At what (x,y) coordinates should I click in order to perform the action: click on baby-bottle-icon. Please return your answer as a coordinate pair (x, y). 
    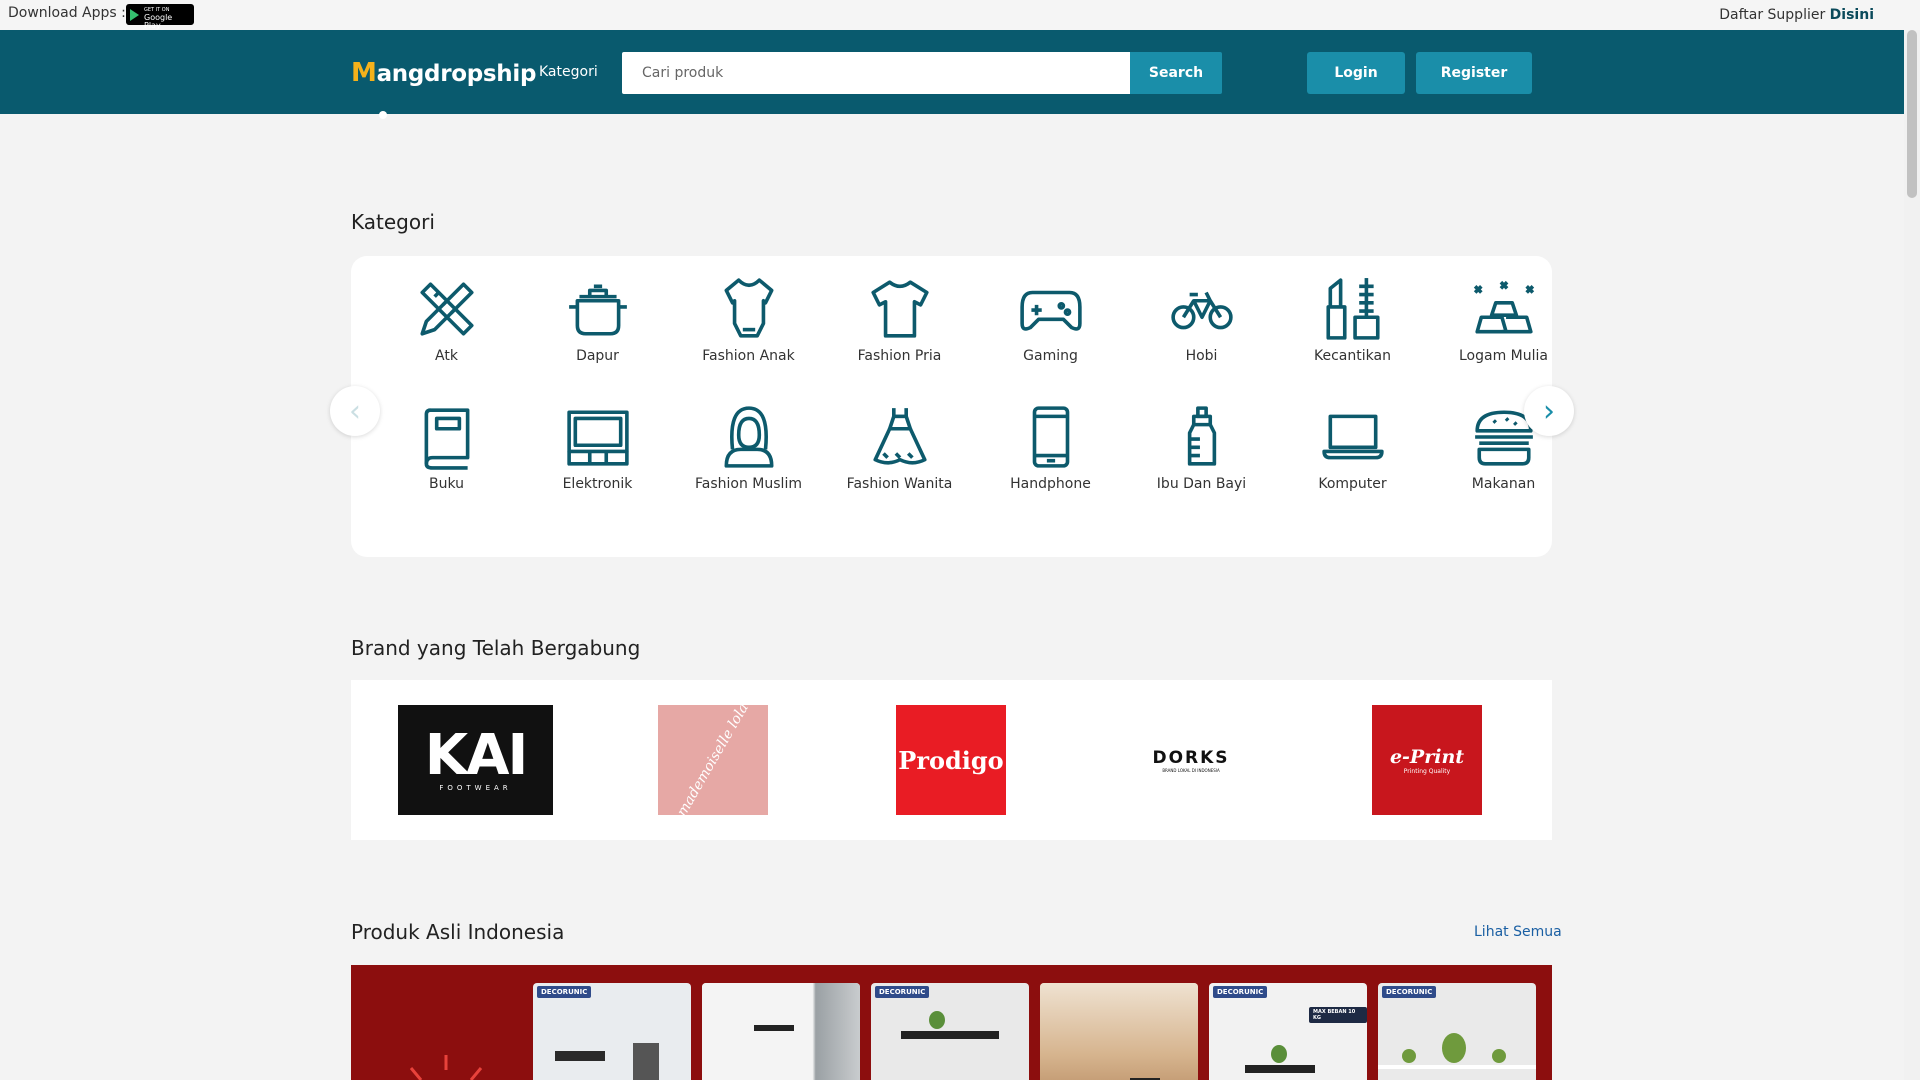
    Looking at the image, I should click on (1201, 436).